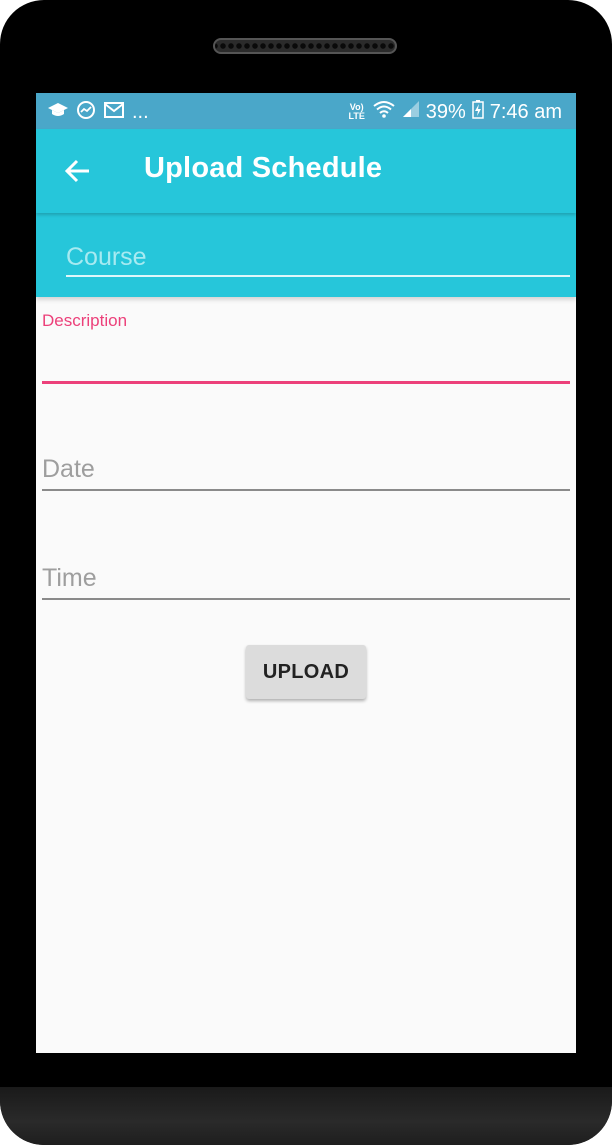 Image resolution: width=612 pixels, height=1145 pixels. I want to click on course-field-container, so click(306, 255).